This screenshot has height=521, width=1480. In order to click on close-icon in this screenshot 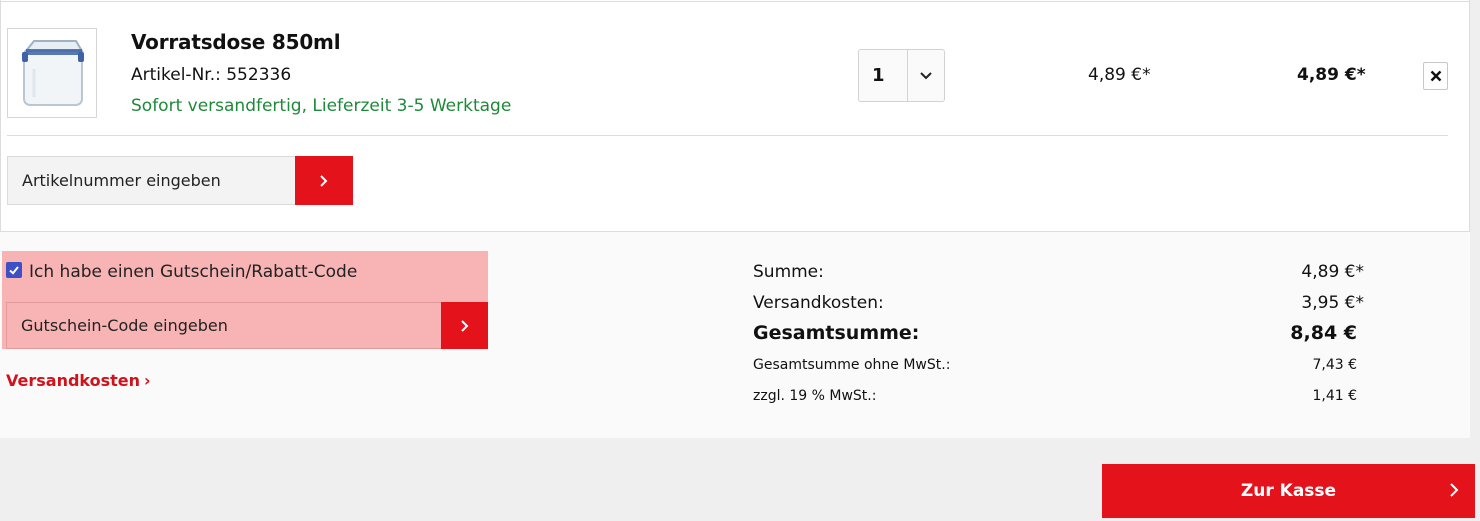, I will do `click(1435, 76)`.